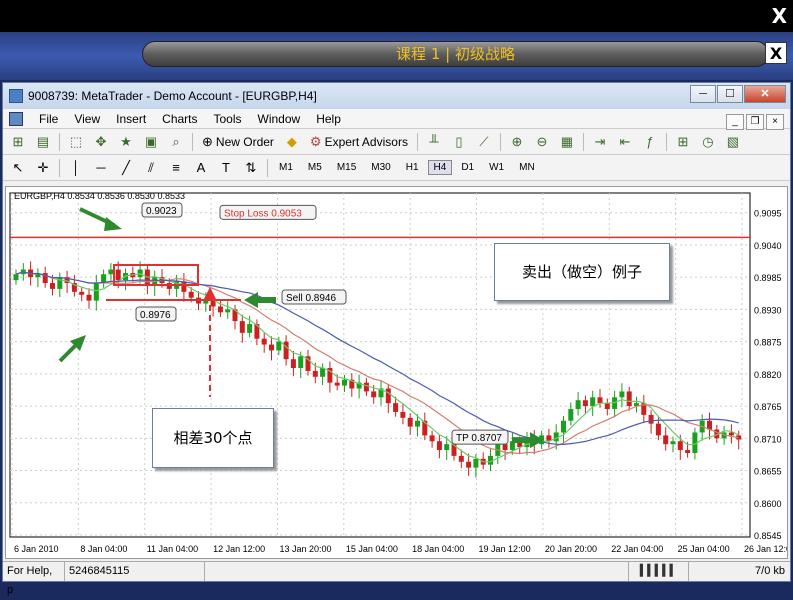 The image size is (793, 600). I want to click on lesson-title: 课程 1 | 初级战略, so click(455, 54).